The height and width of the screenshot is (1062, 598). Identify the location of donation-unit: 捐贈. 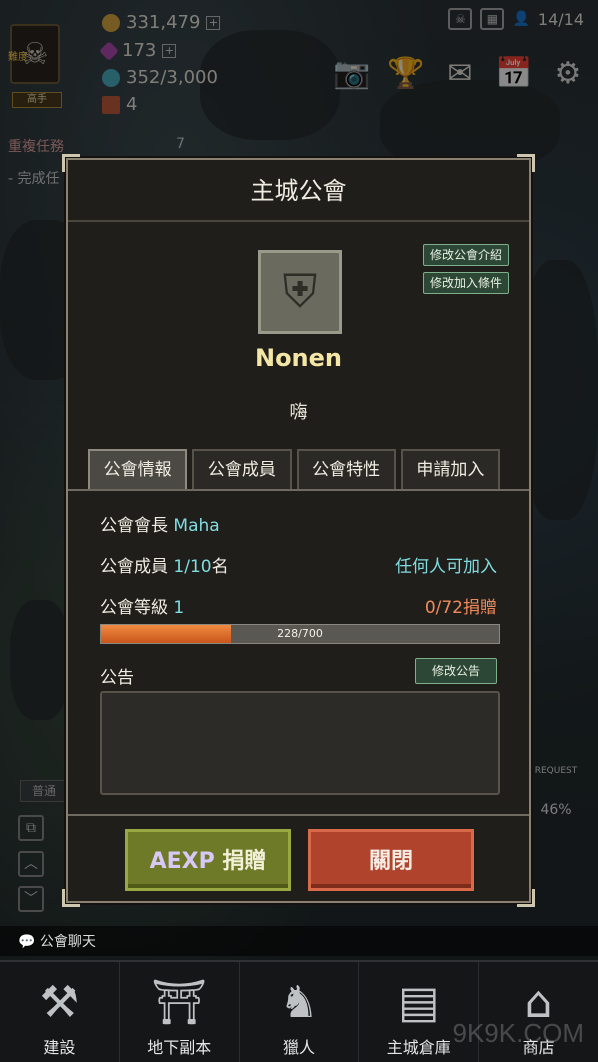
(480, 608).